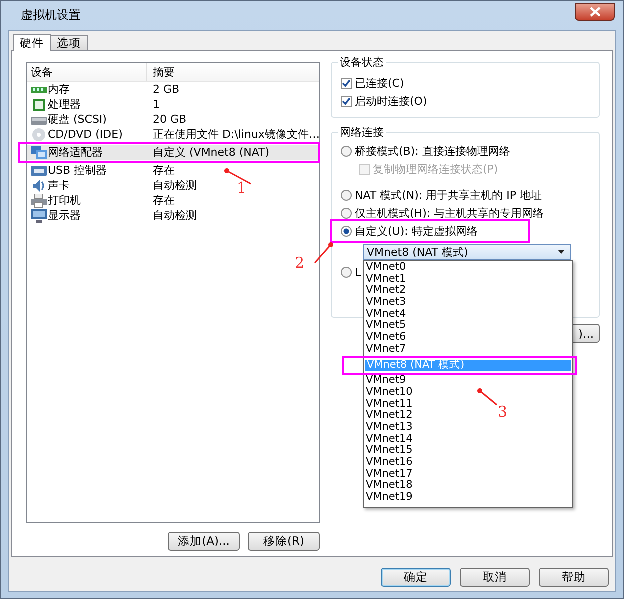  I want to click on dropdown-option: VMnet4, so click(385, 314).